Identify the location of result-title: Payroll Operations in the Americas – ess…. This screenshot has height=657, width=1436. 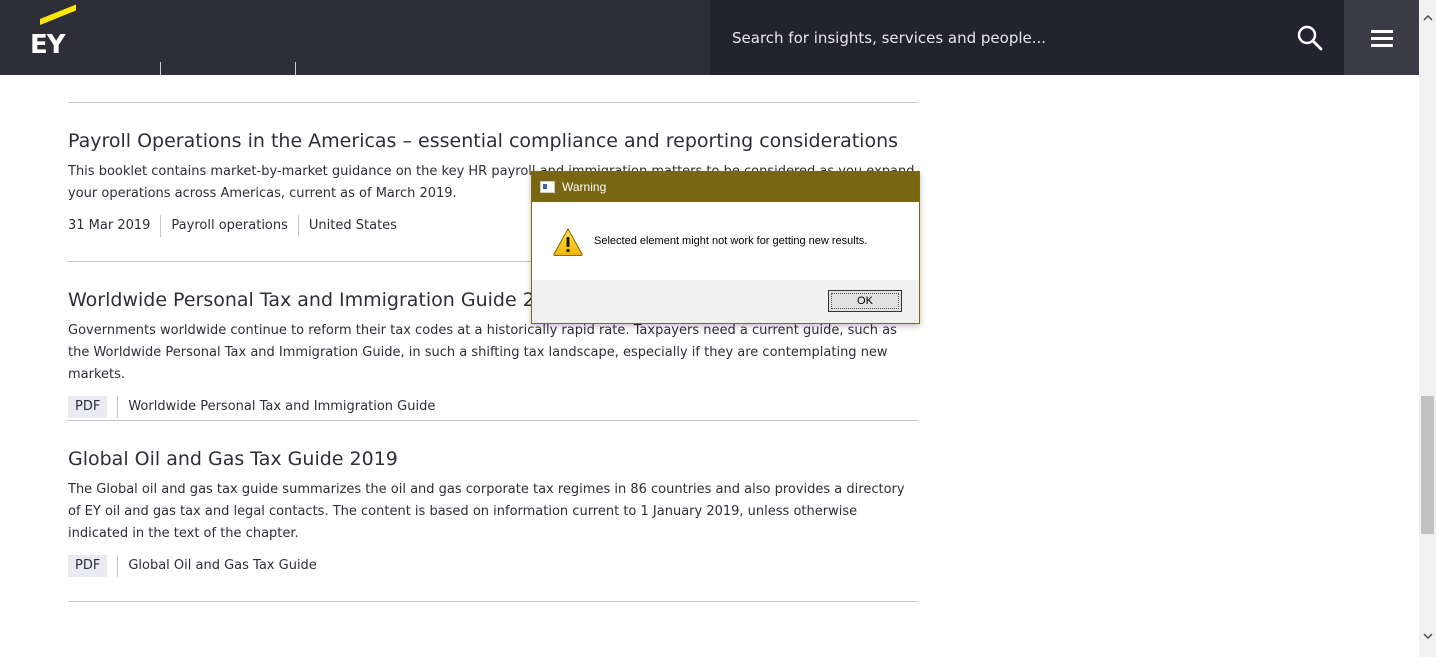
(493, 141).